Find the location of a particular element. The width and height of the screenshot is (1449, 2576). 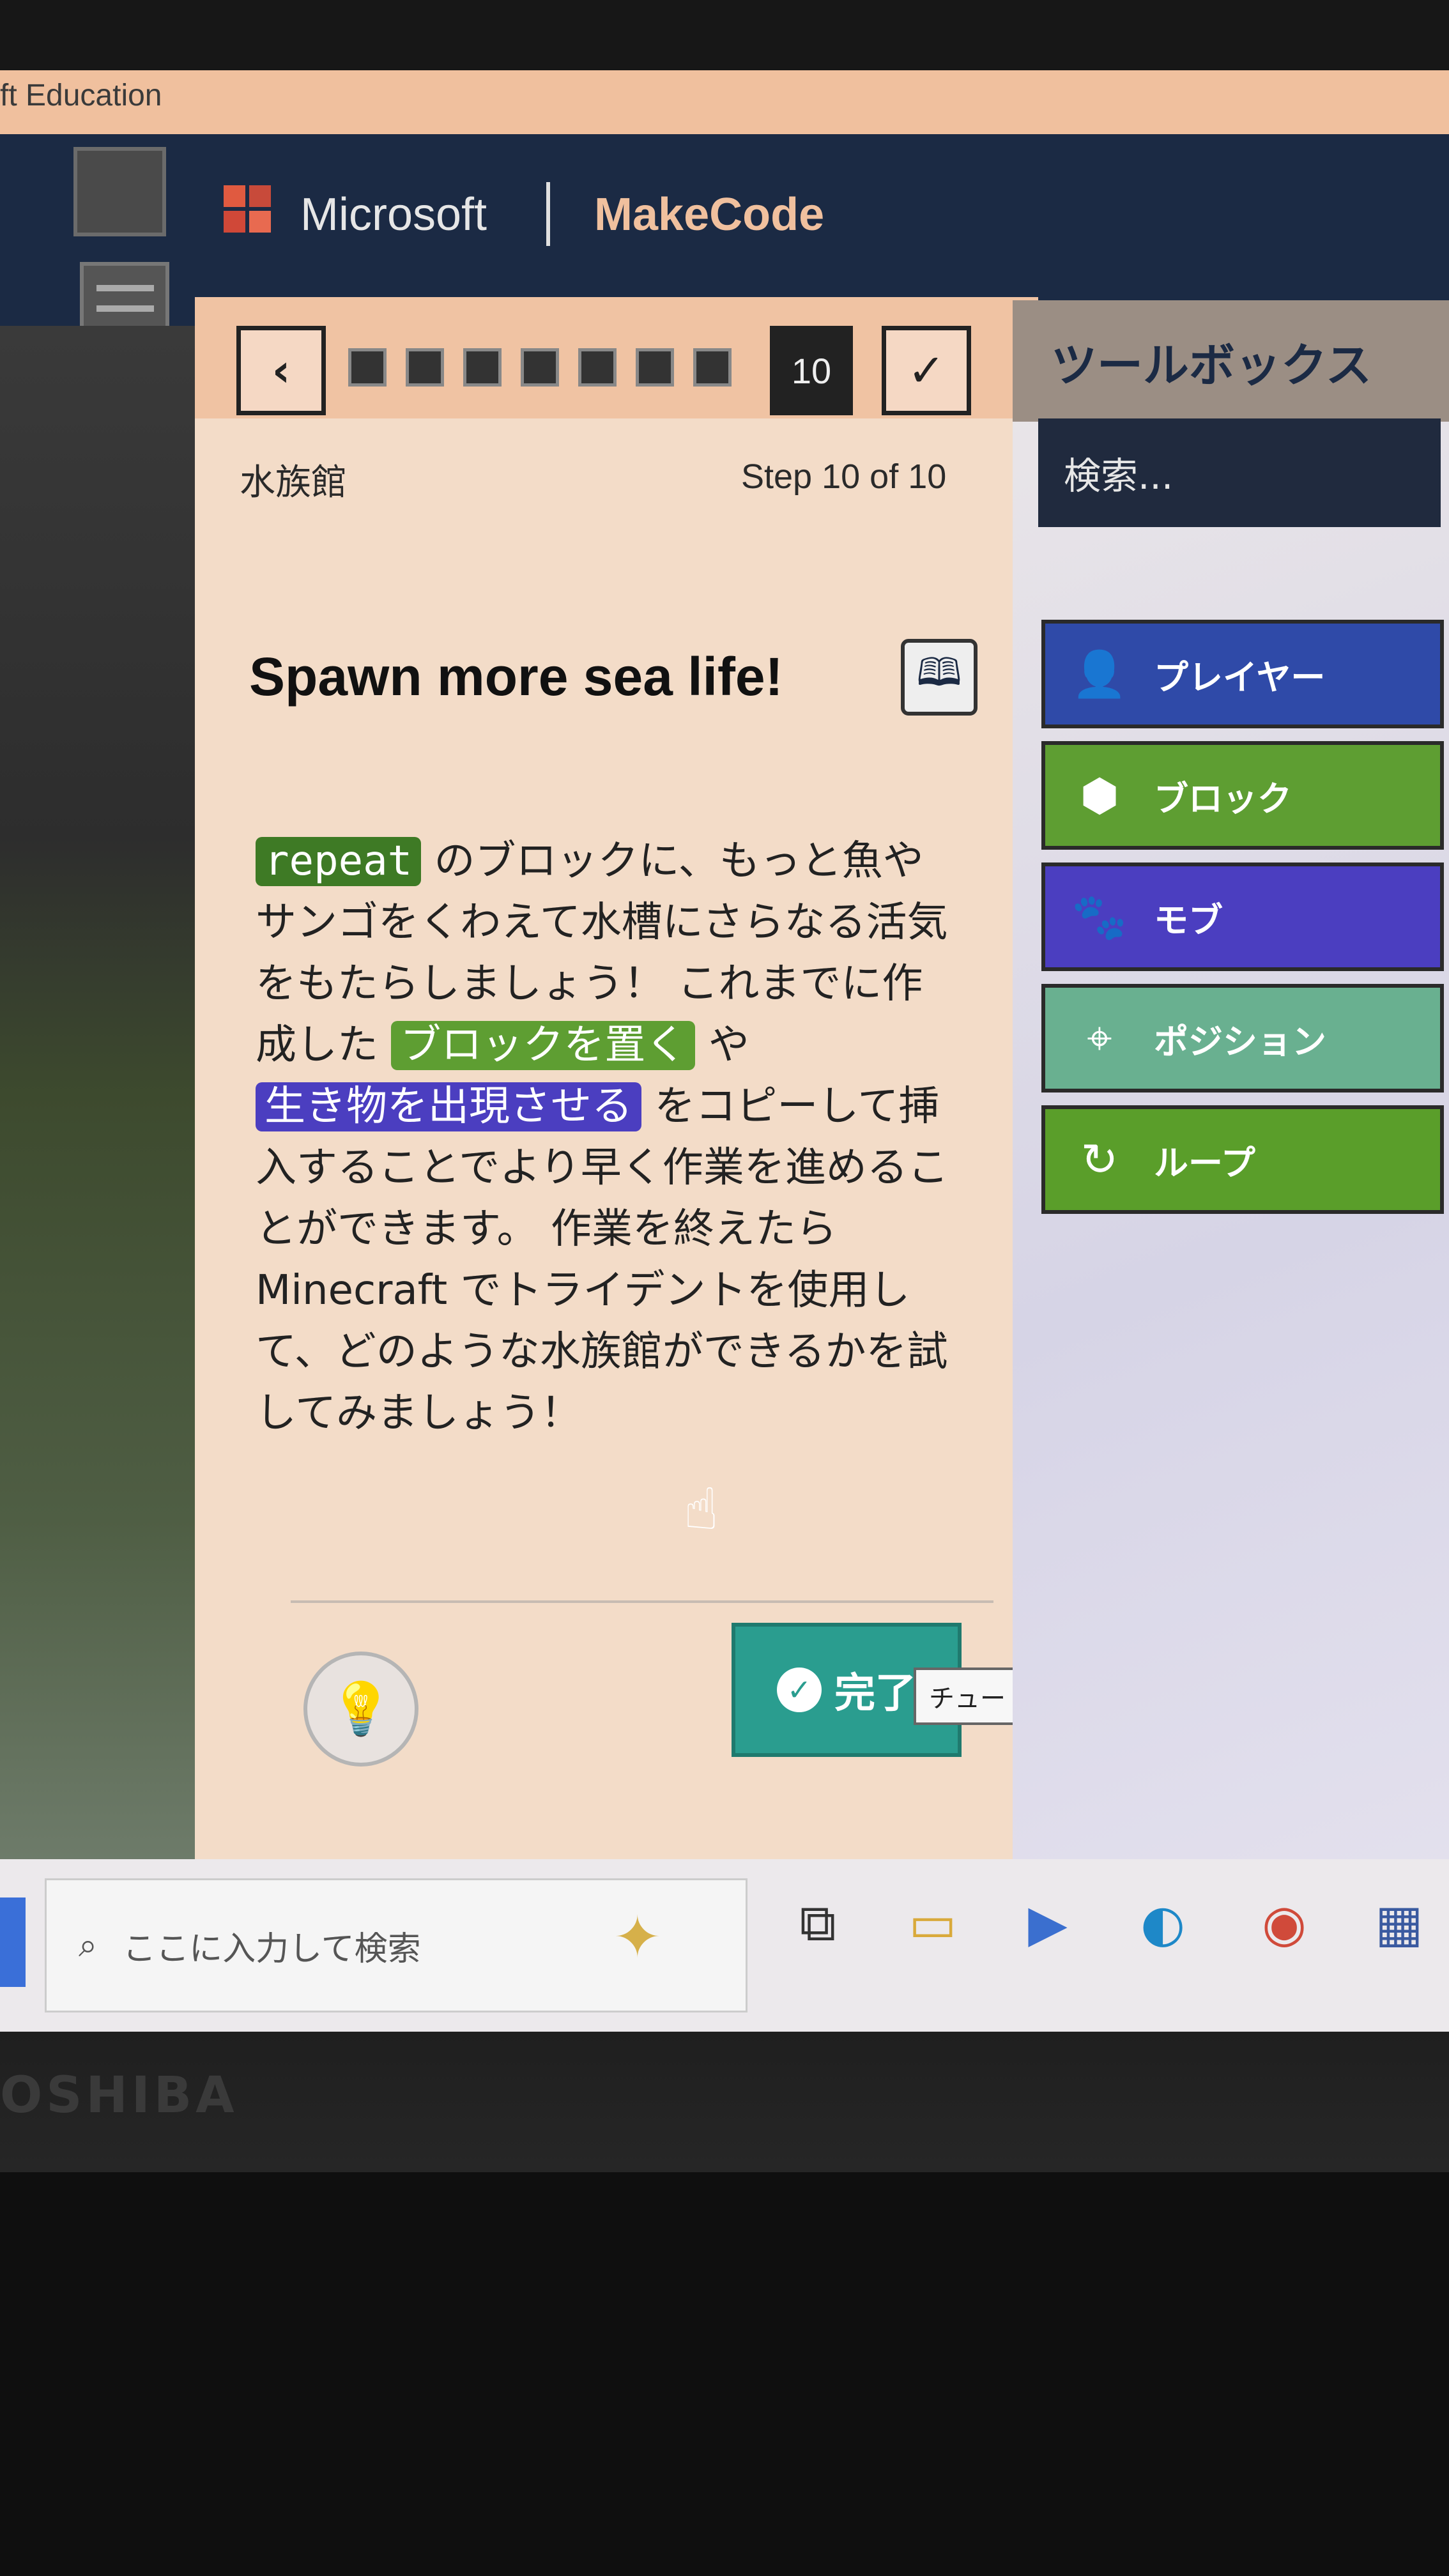

person-icon: 👤 is located at coordinates (1099, 673).